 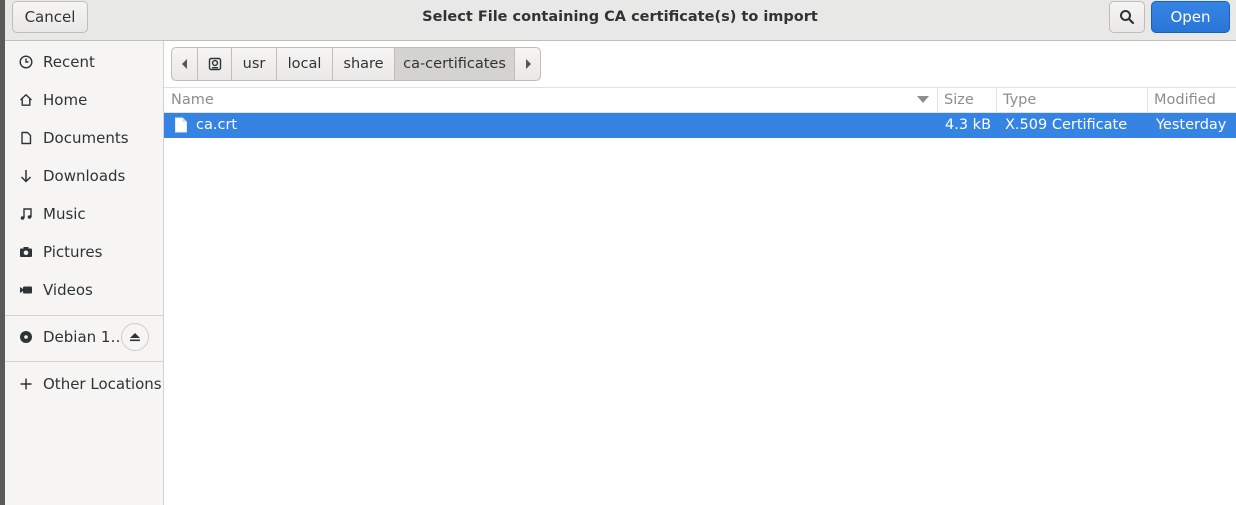 I want to click on sidebar-item-label: Home, so click(x=65, y=100).